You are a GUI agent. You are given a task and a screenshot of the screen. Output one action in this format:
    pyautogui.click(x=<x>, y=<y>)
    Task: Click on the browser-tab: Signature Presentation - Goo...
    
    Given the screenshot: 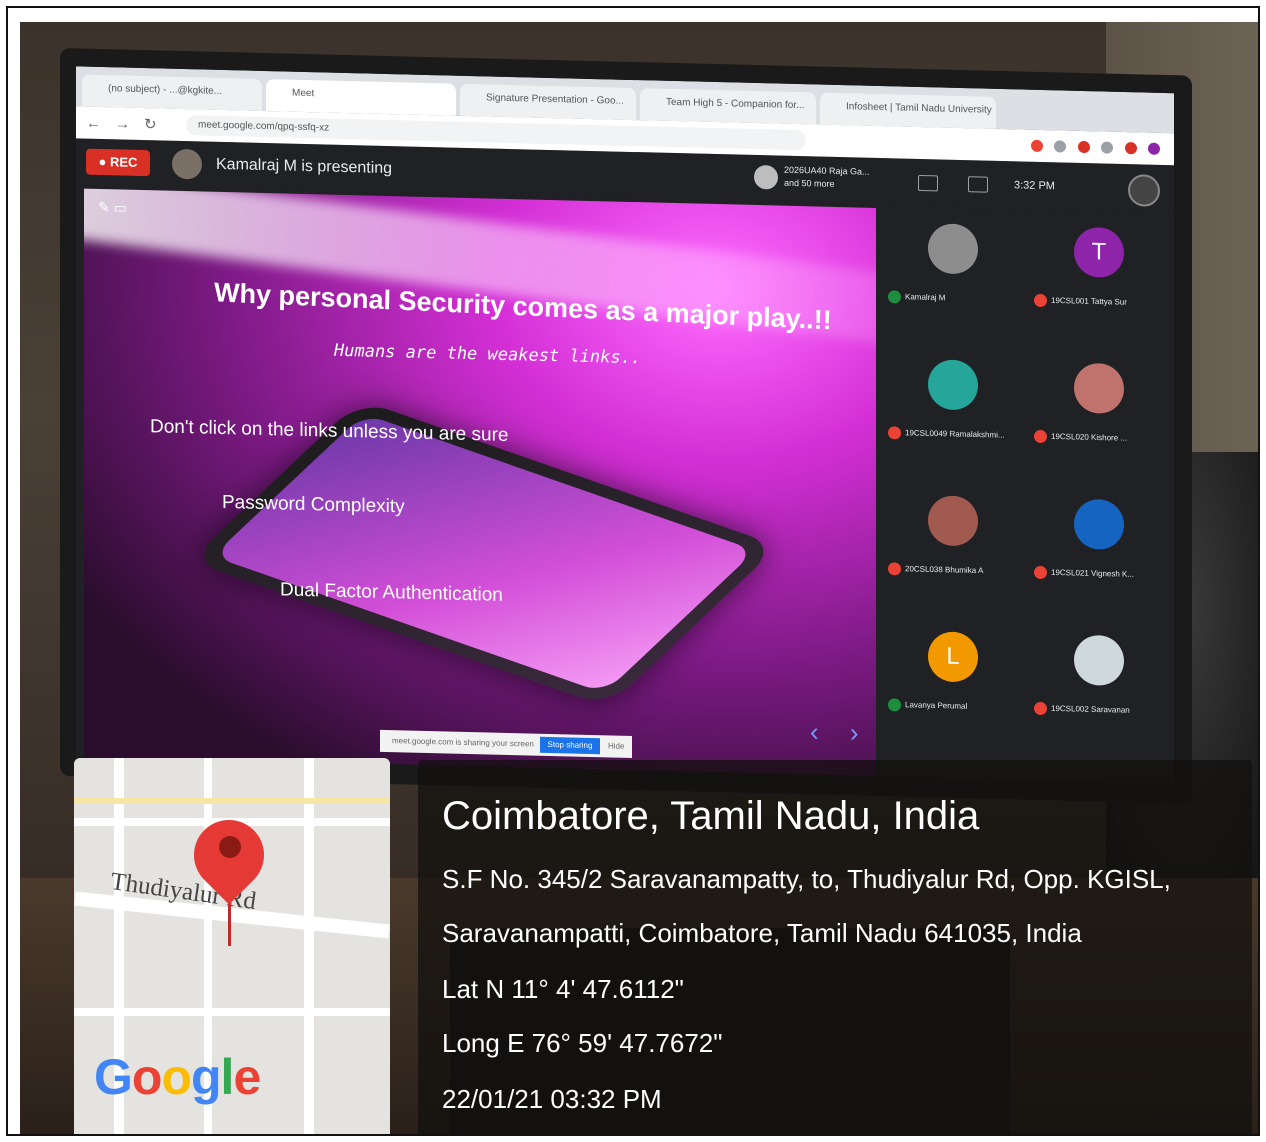 What is the action you would take?
    pyautogui.click(x=548, y=102)
    